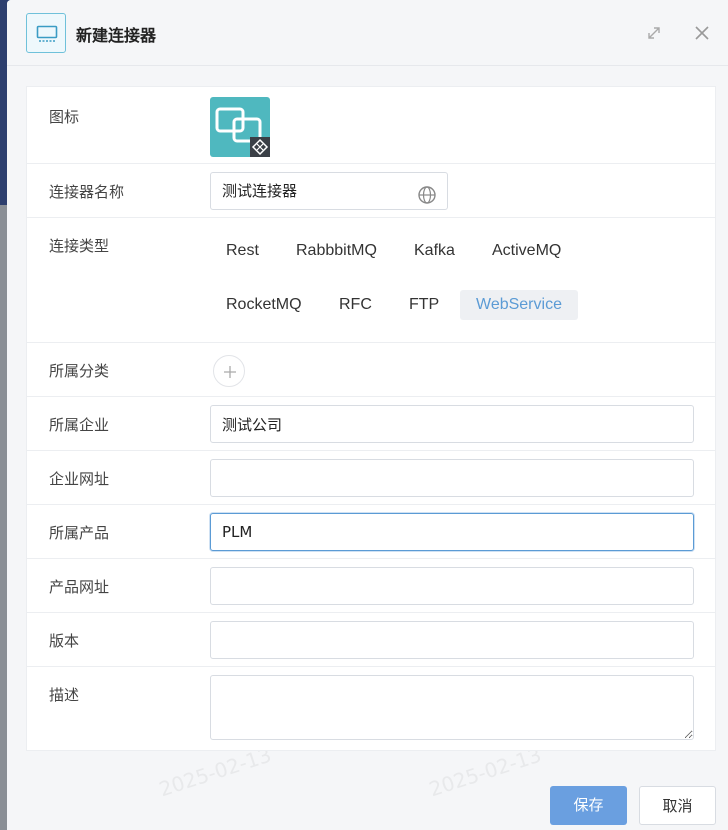  I want to click on description-label: 描述, so click(64, 695).